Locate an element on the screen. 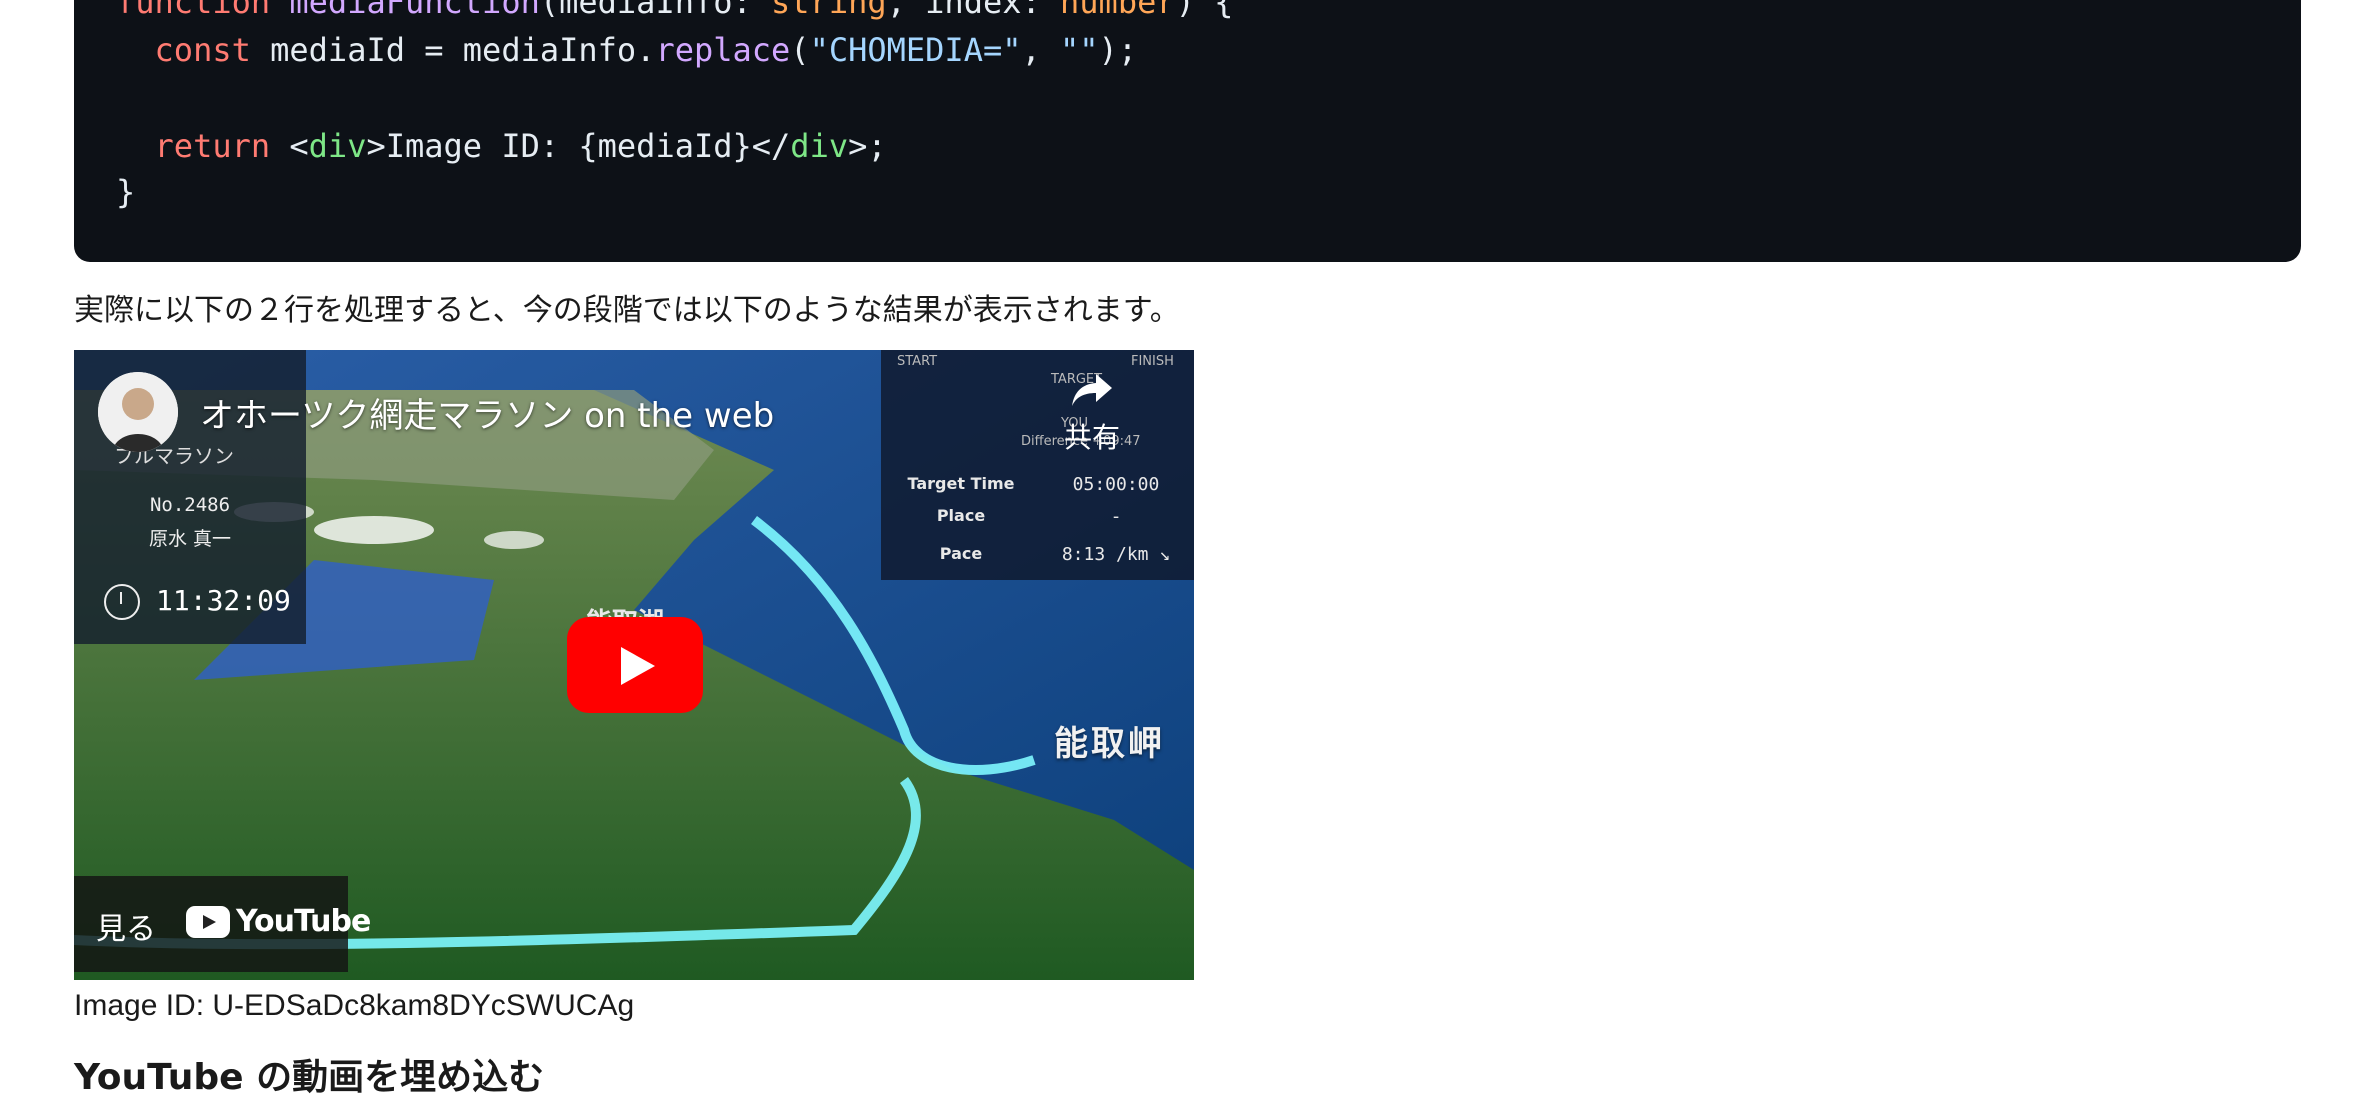  code-token: mediaFunction is located at coordinates (414, 10).